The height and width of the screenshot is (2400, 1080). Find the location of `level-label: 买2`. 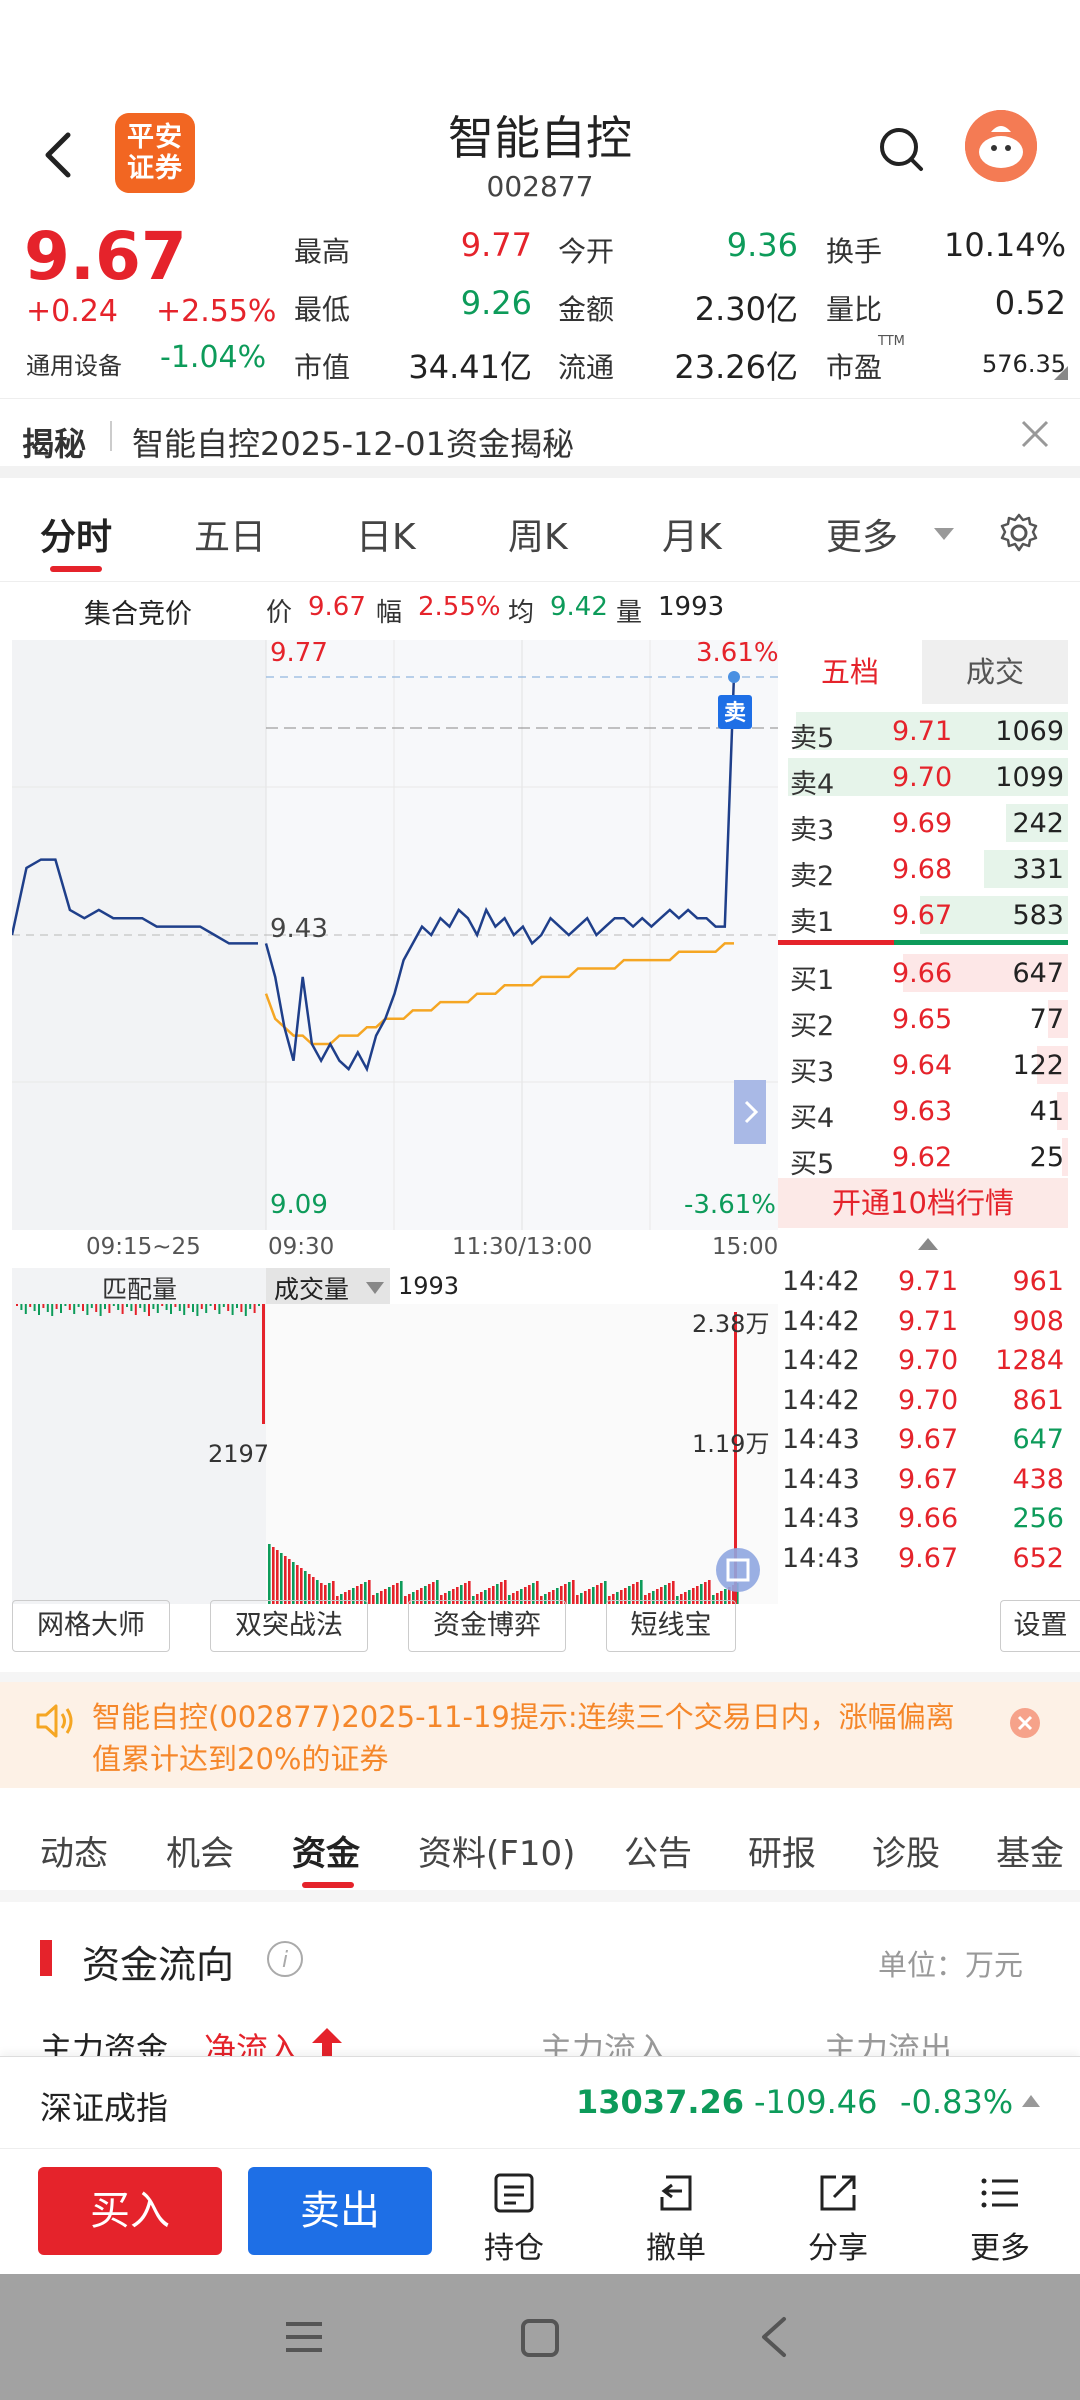

level-label: 买2 is located at coordinates (812, 1026).